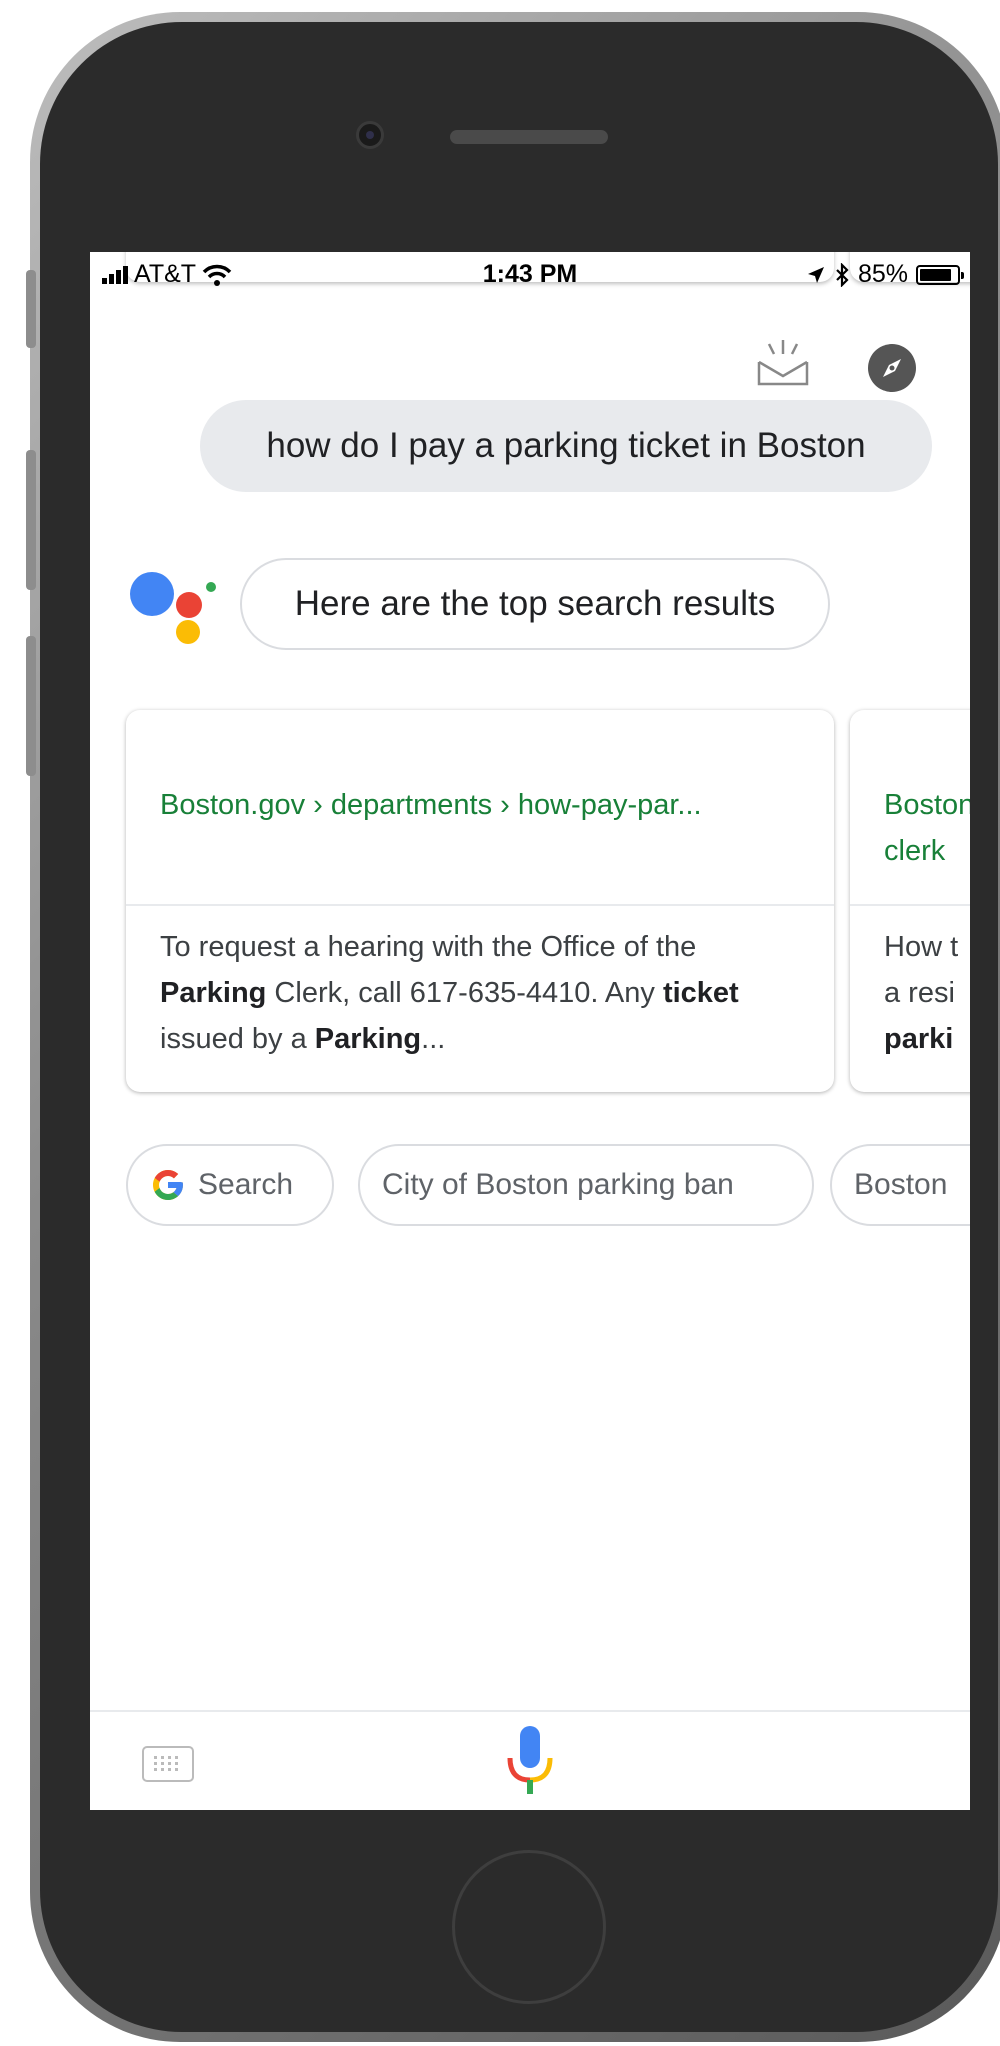  I want to click on snippet-part: issued by a, so click(237, 1039).